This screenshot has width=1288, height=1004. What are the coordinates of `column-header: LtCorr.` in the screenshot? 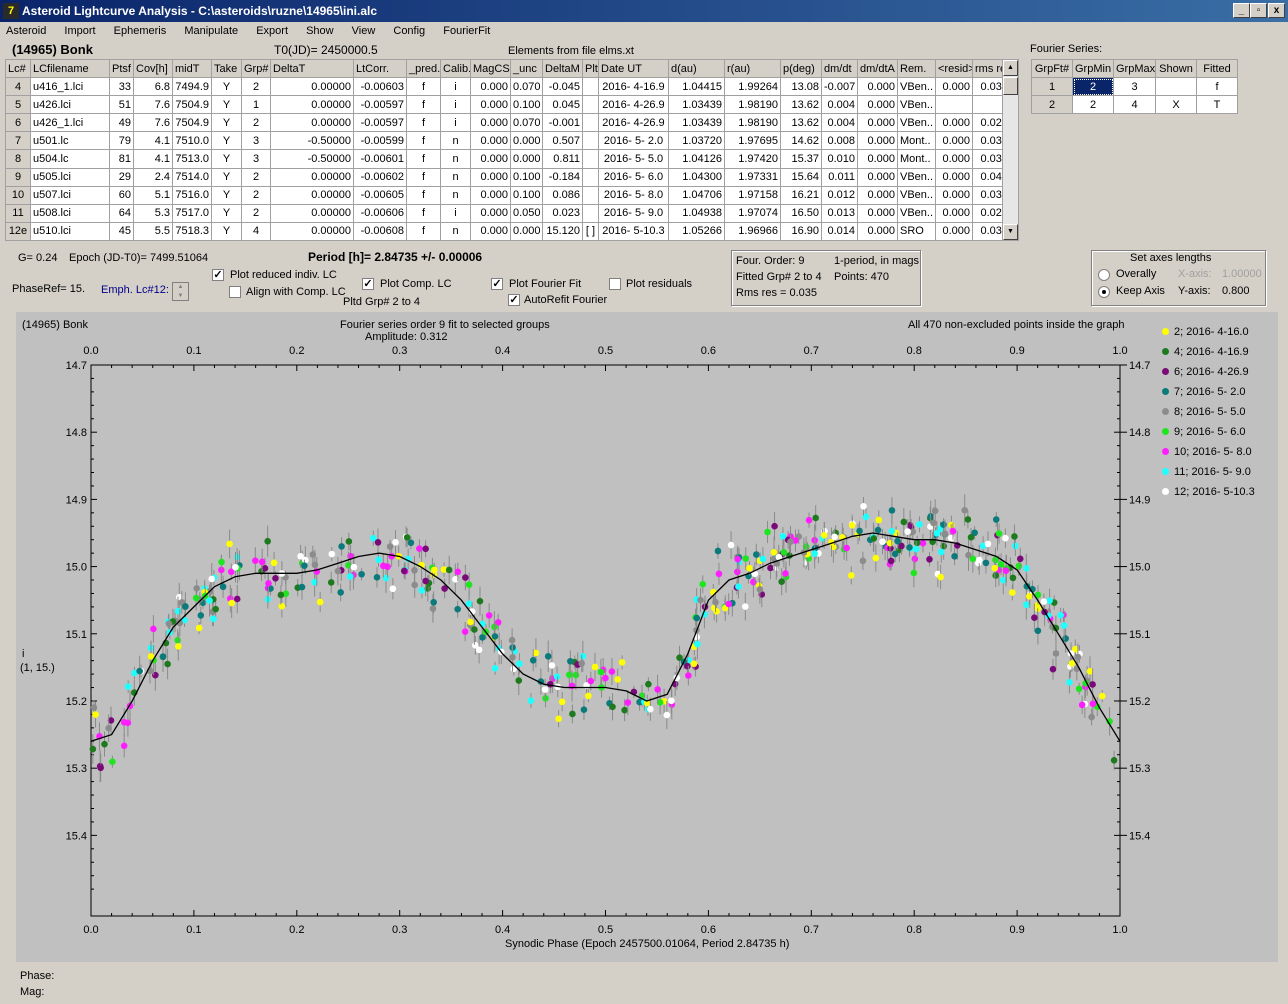 It's located at (380, 68).